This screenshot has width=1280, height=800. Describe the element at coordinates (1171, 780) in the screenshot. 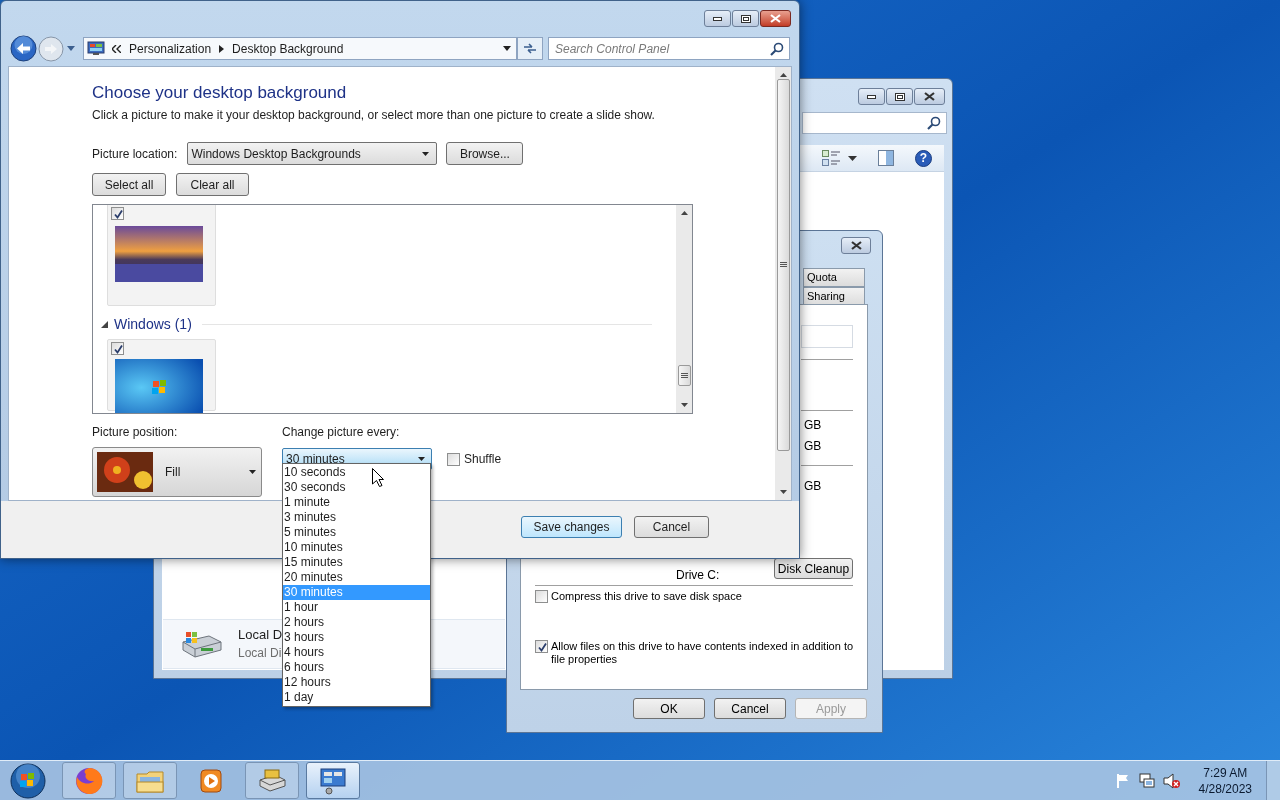

I see `volume-muted-icon` at that location.